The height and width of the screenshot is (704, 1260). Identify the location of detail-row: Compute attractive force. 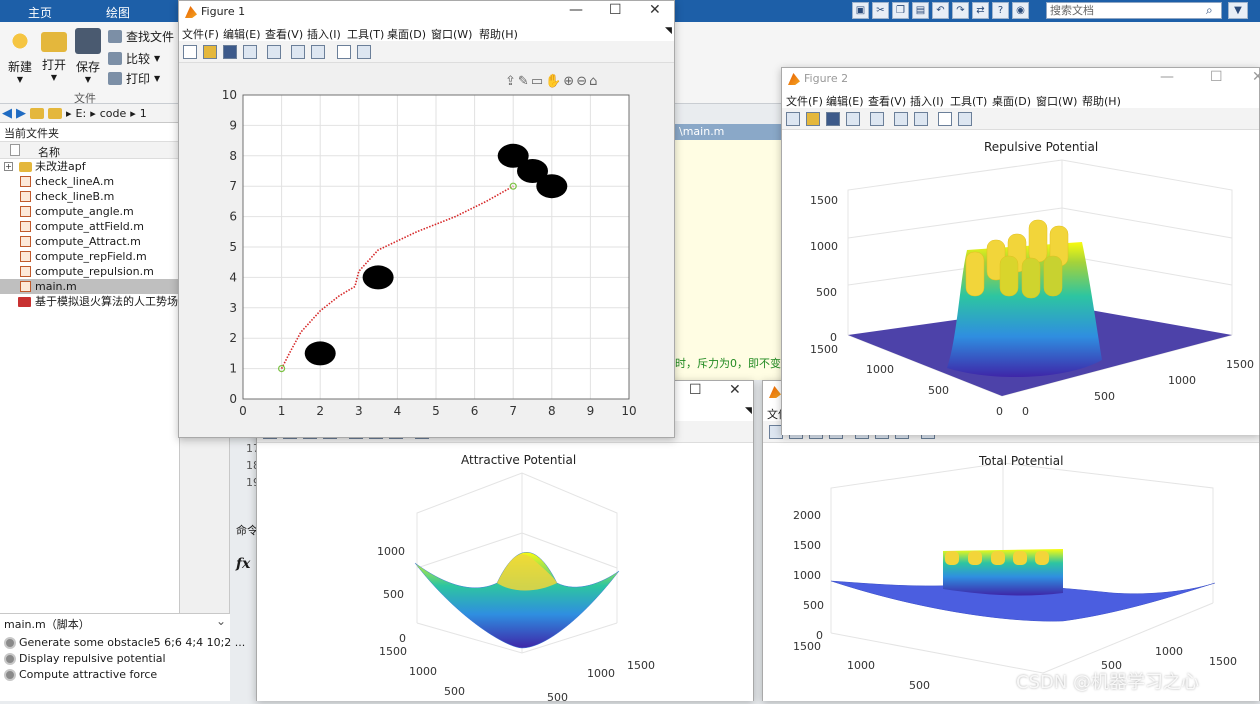
(80, 674).